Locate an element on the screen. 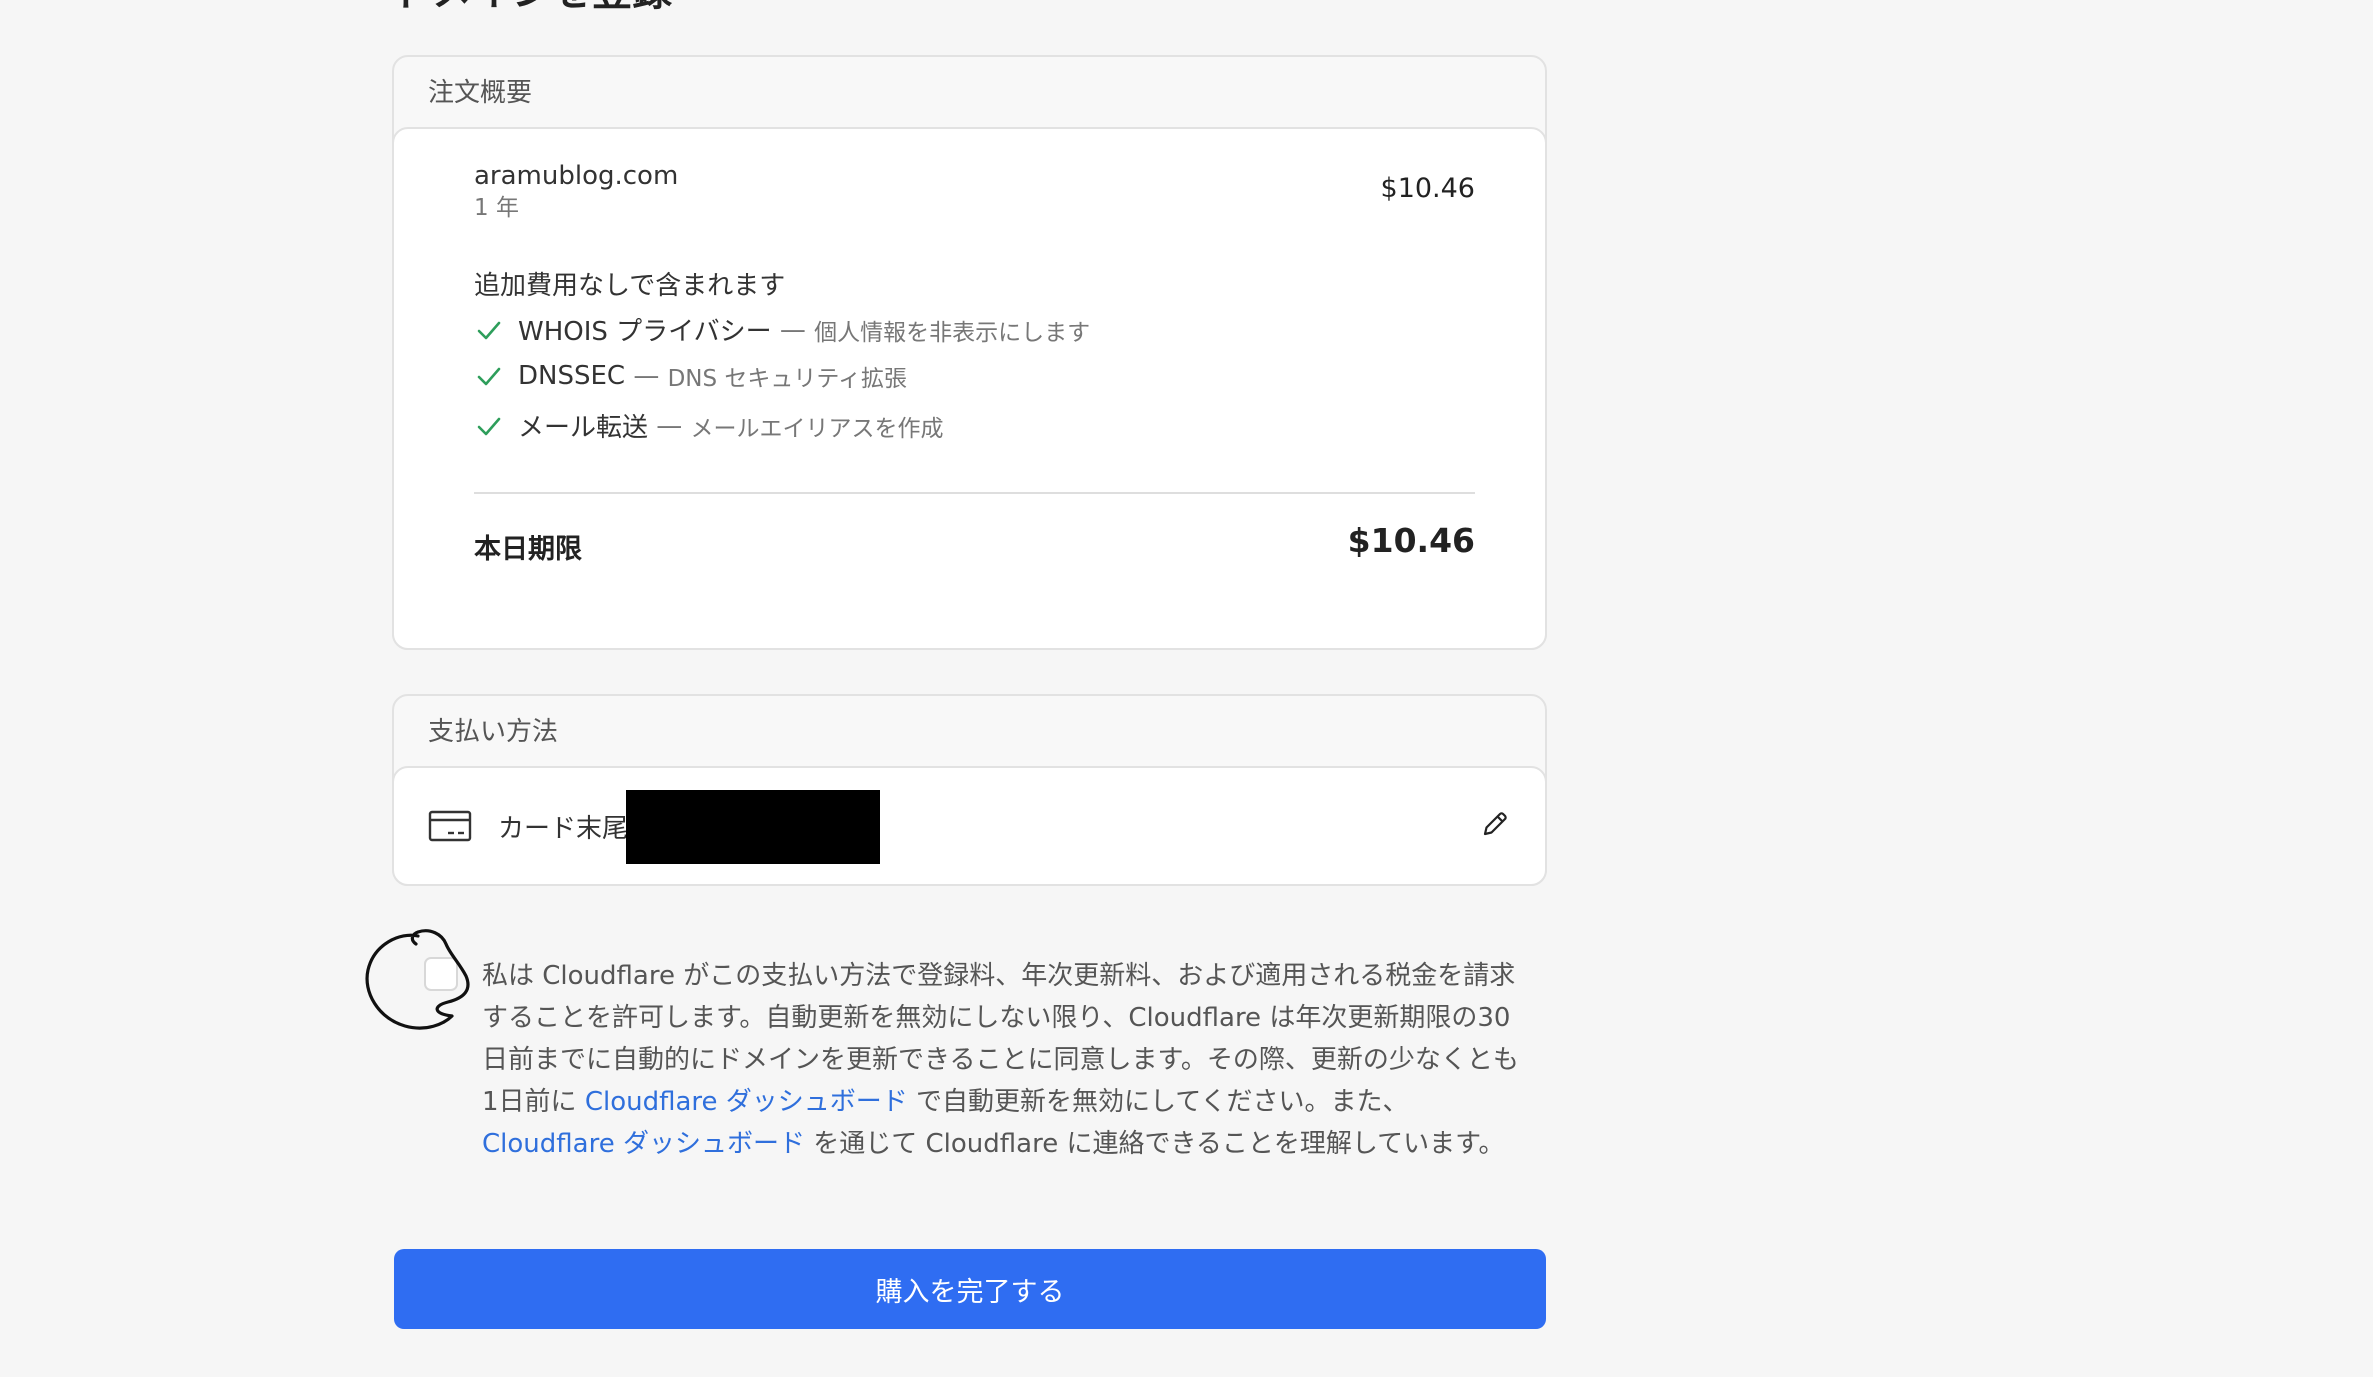 This screenshot has width=2373, height=1377. consent-text-part-2: で自動更新を無効にしてください。また、 is located at coordinates (1158, 1102).